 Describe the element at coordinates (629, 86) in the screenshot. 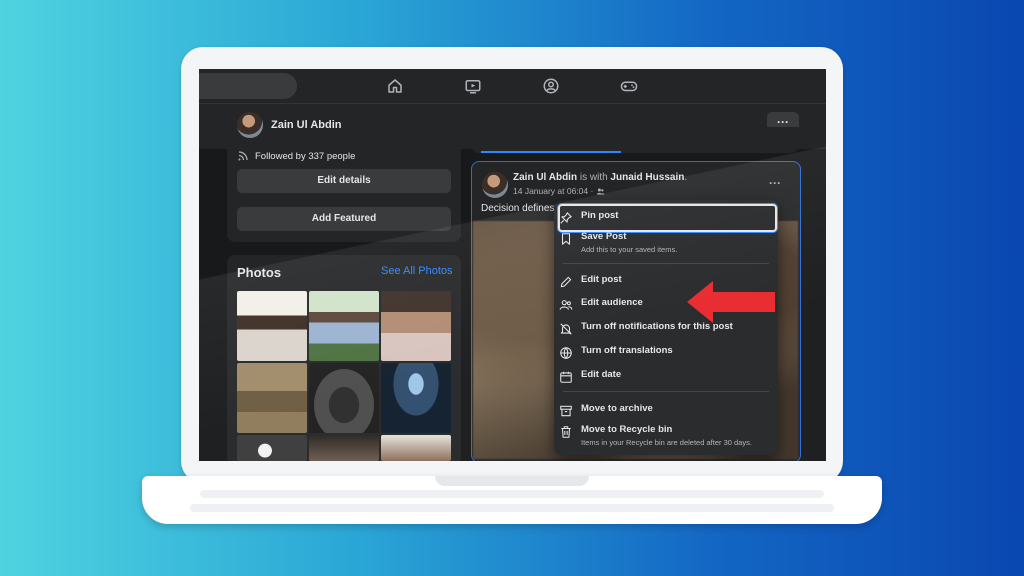

I see `gaming-icon` at that location.